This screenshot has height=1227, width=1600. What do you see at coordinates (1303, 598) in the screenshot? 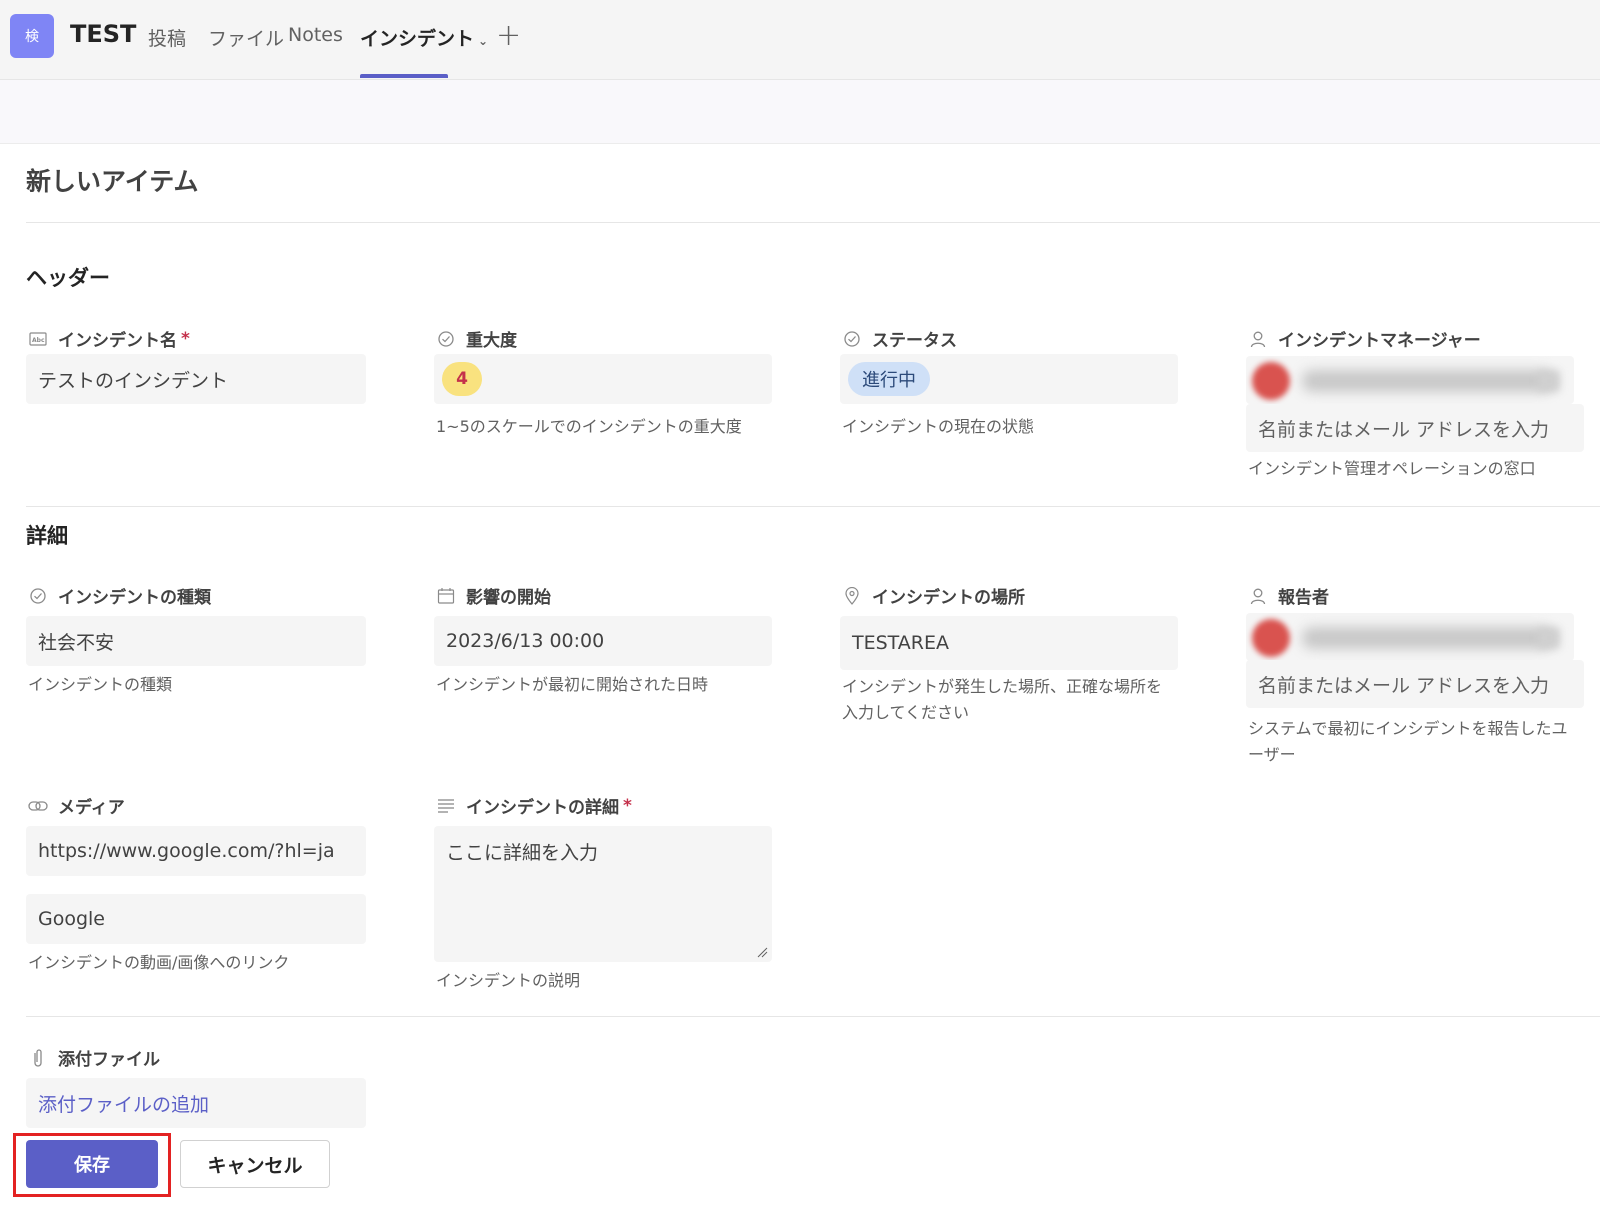
I see `reporter-label: 報告者` at bounding box center [1303, 598].